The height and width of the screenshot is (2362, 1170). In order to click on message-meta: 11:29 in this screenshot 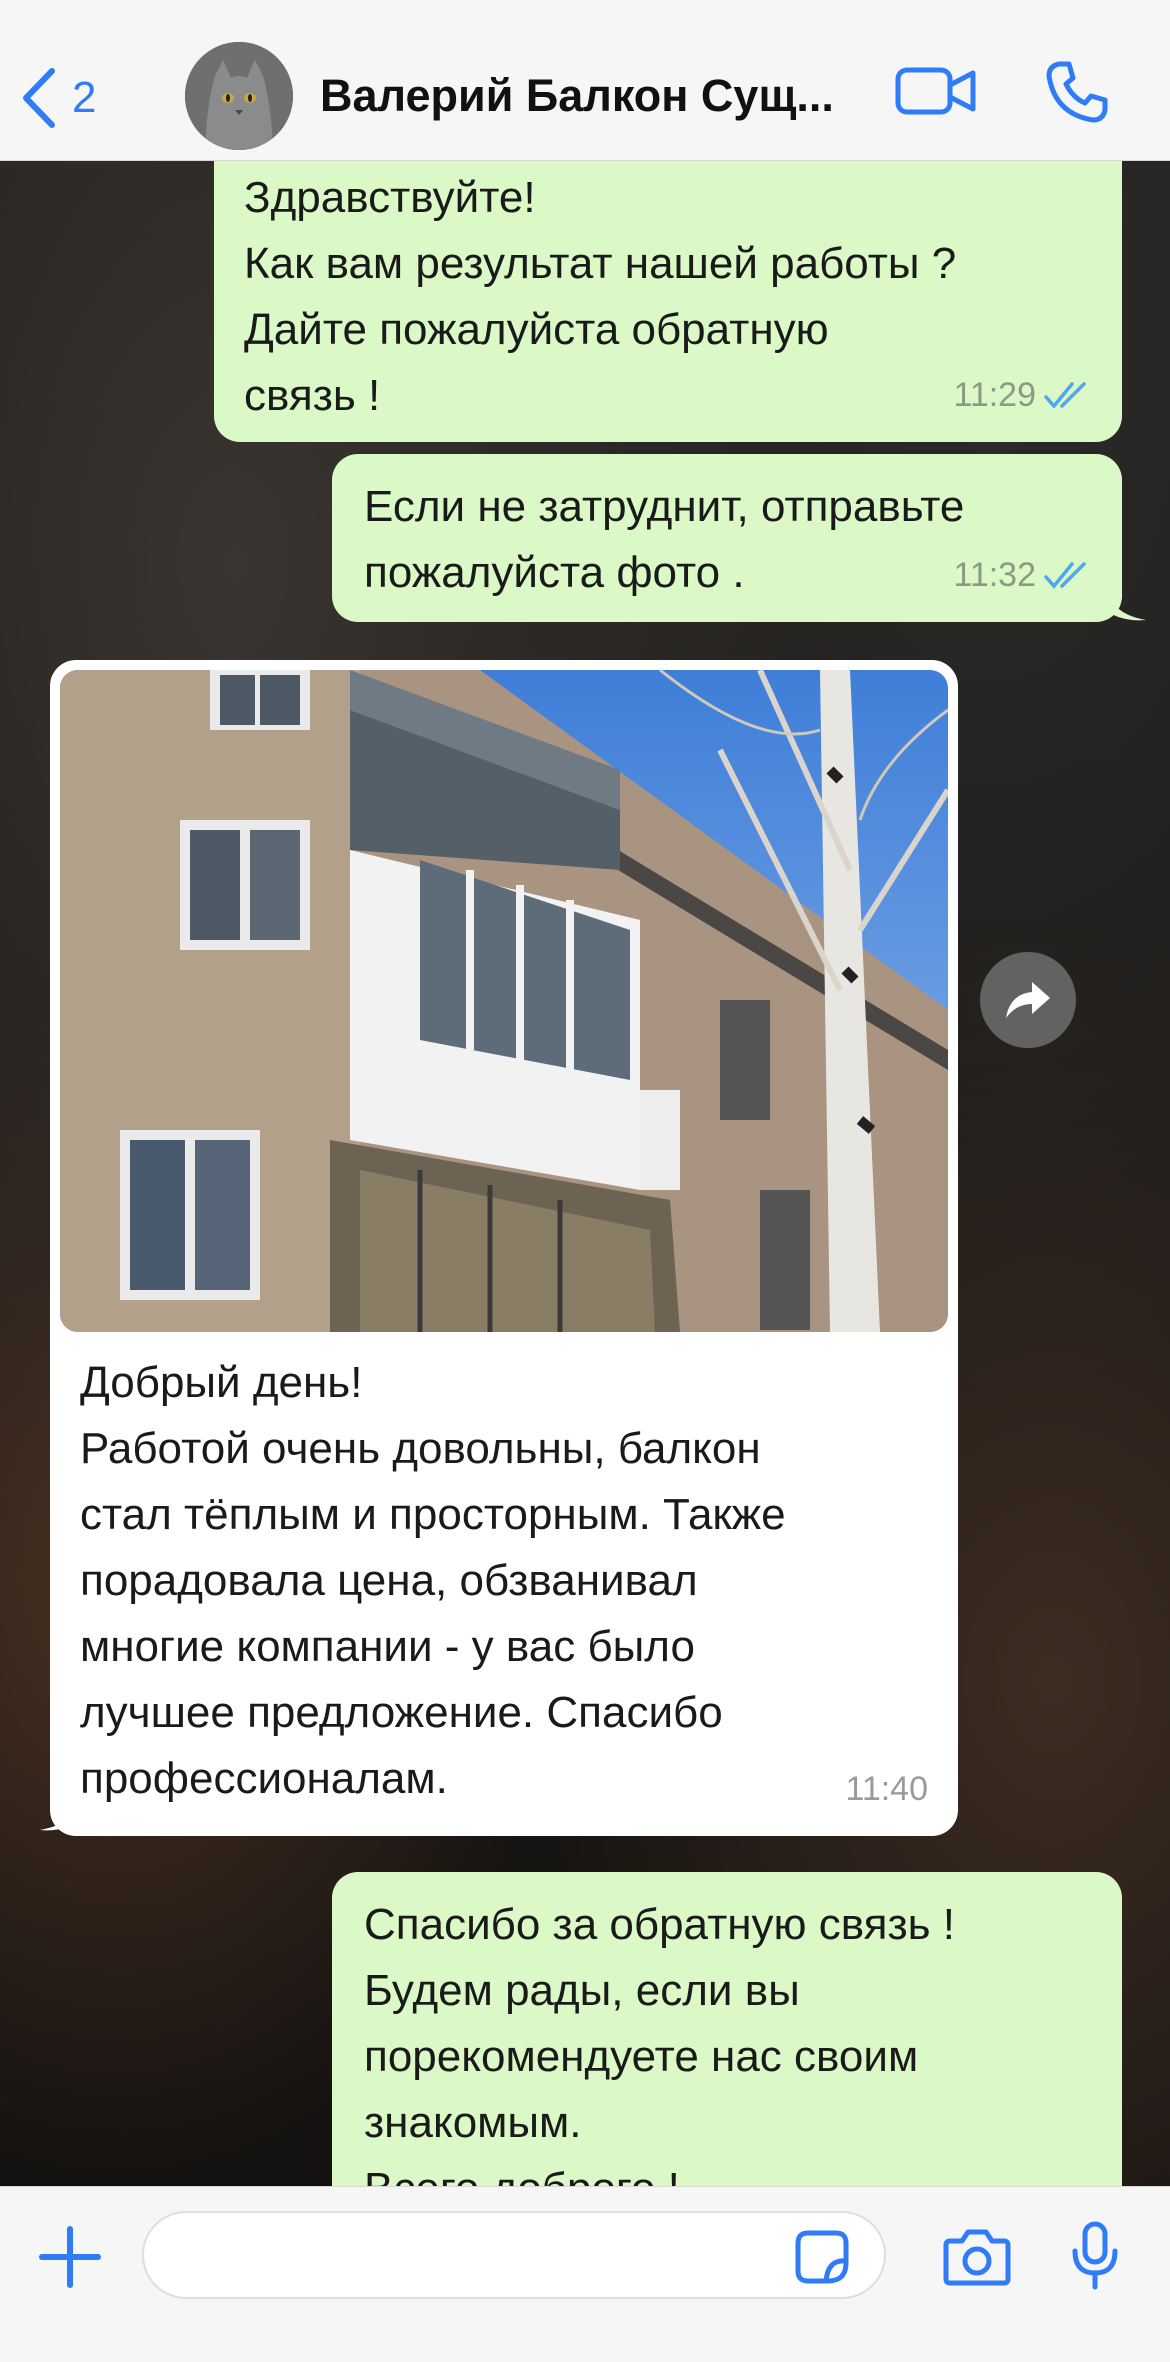, I will do `click(1022, 395)`.